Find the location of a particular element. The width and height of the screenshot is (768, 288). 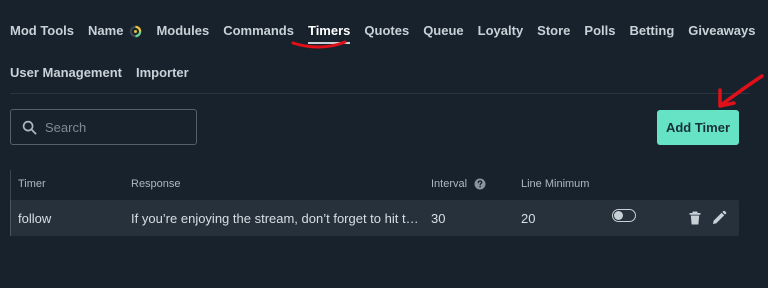

header-response: Response is located at coordinates (156, 184).